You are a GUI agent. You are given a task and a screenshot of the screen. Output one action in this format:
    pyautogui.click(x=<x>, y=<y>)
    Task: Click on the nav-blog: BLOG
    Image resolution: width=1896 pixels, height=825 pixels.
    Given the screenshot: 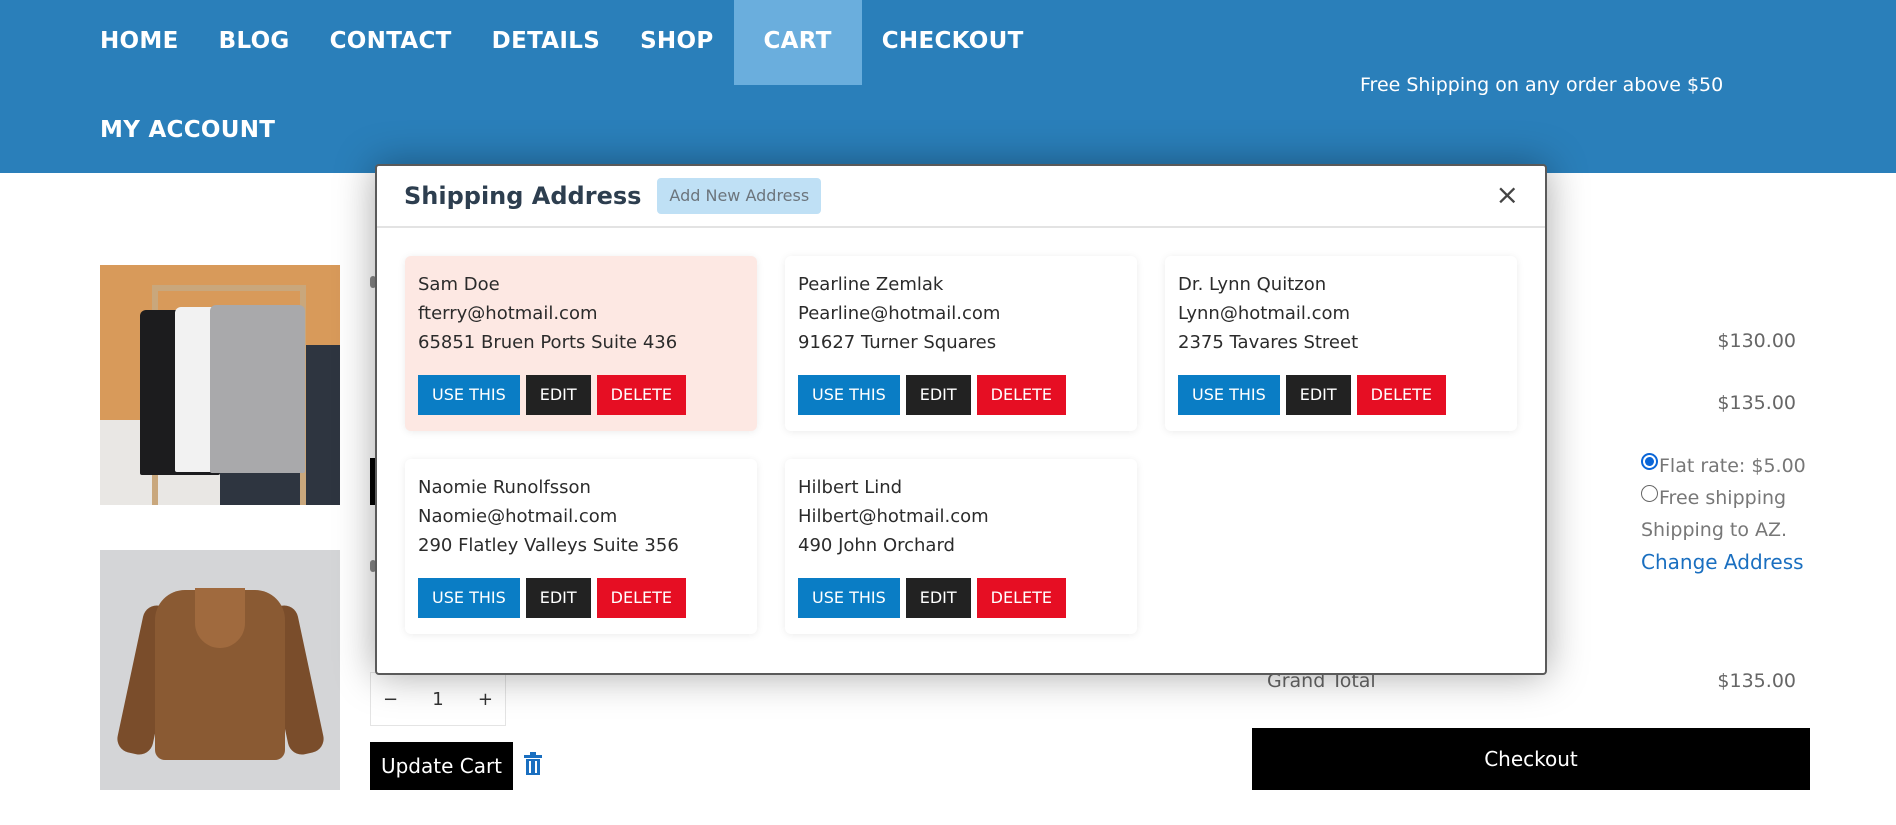 What is the action you would take?
    pyautogui.click(x=254, y=42)
    